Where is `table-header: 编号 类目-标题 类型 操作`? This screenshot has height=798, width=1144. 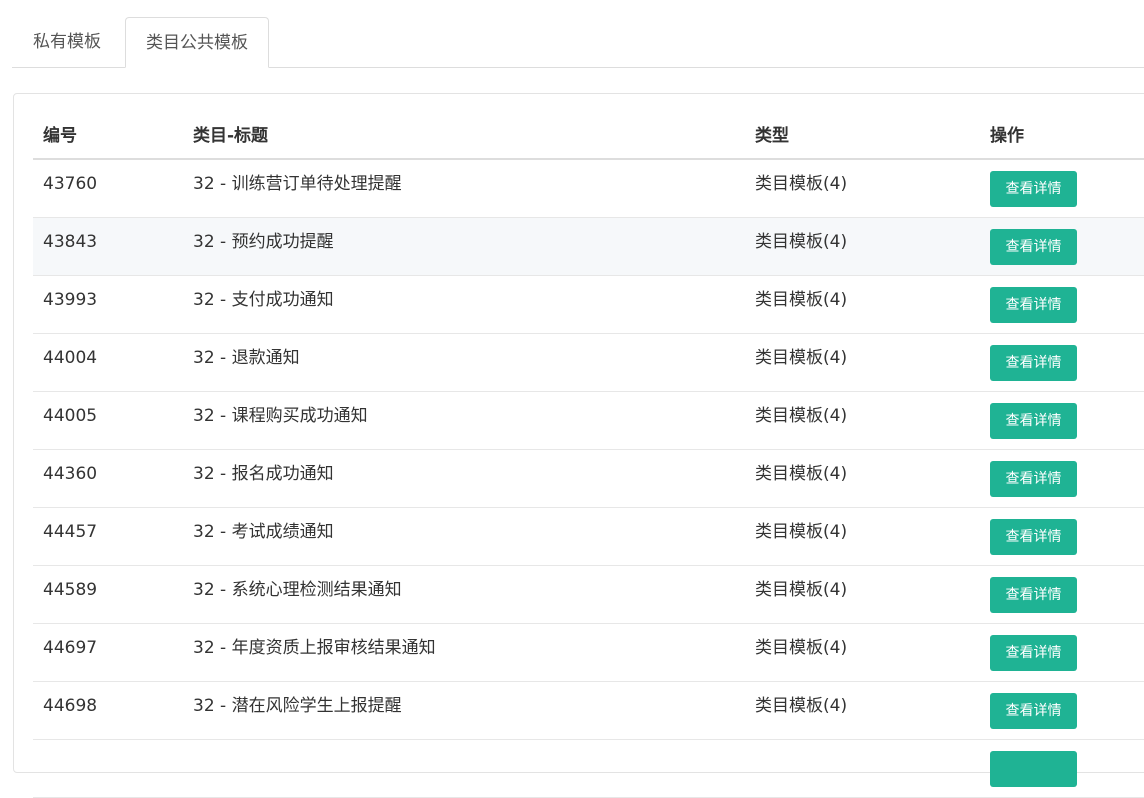
table-header: 编号 类目-标题 类型 操作 is located at coordinates (588, 137).